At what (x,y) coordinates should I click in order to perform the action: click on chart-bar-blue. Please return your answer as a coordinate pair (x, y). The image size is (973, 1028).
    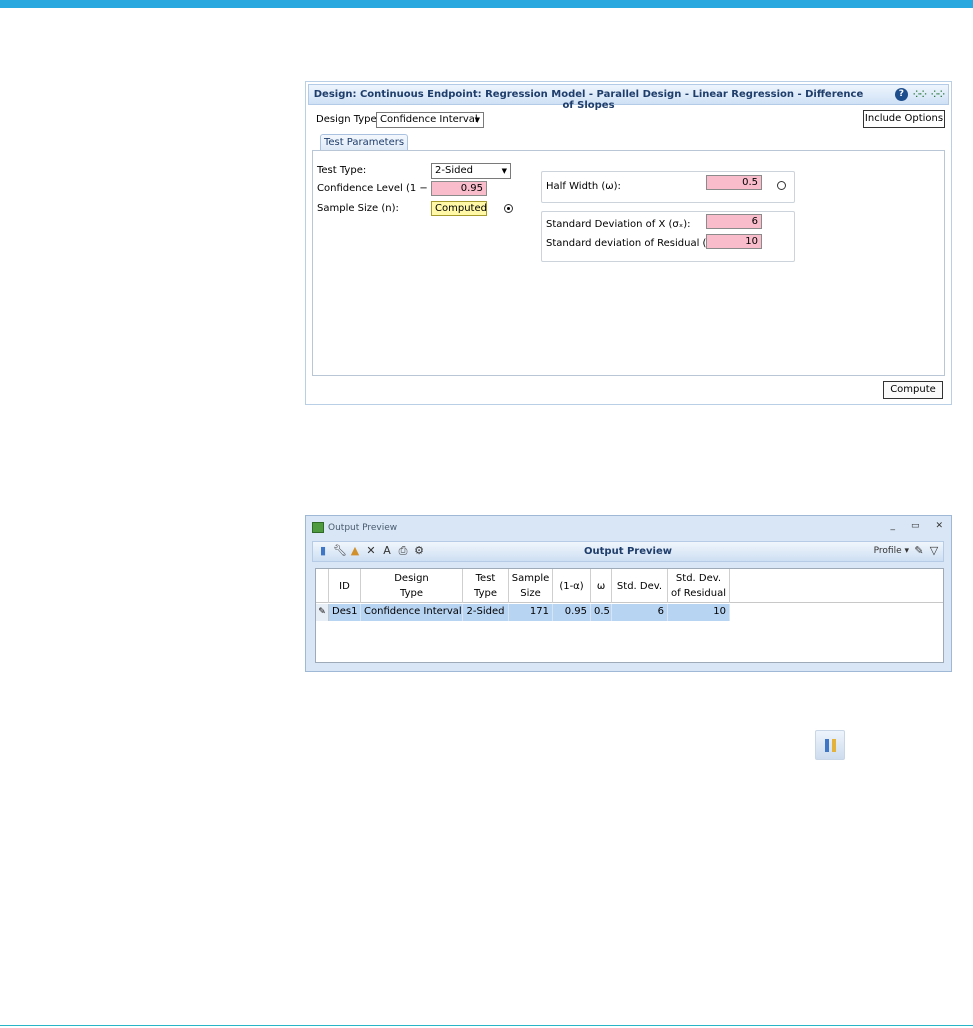
    Looking at the image, I should click on (827, 745).